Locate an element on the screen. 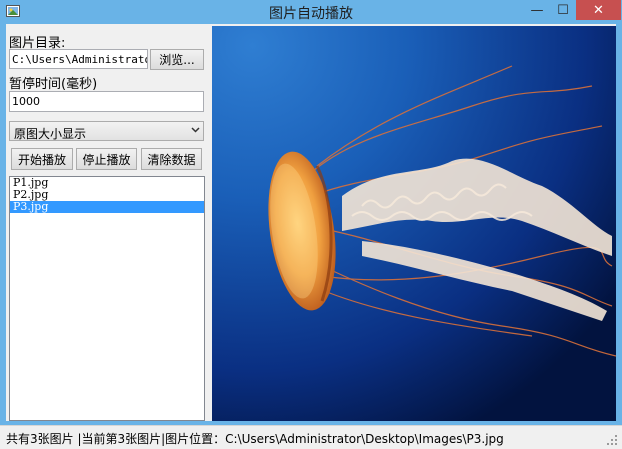  pause-input: 1000 is located at coordinates (106, 101).